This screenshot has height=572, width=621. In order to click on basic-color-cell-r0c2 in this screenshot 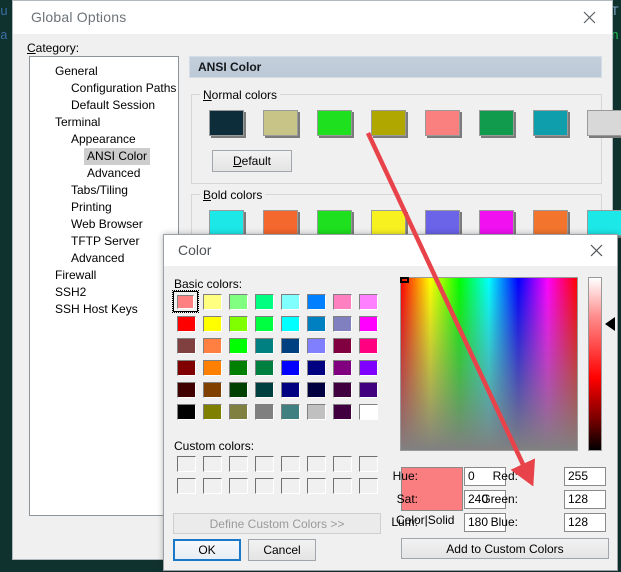, I will do `click(238, 302)`.